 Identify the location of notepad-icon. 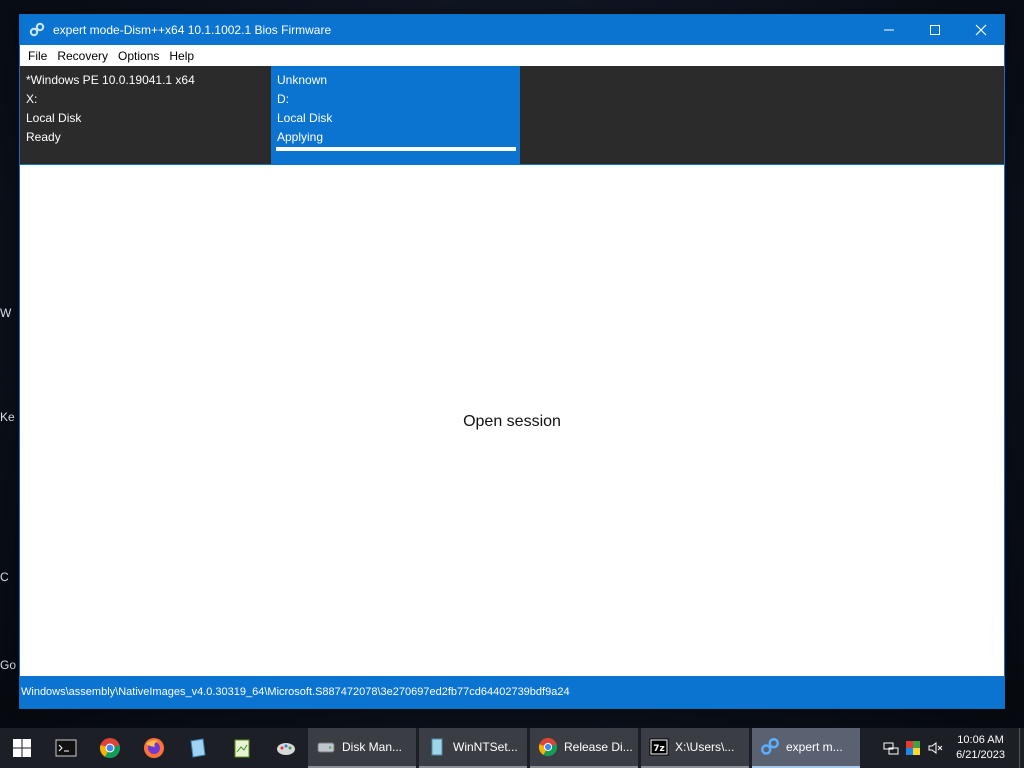
(198, 748).